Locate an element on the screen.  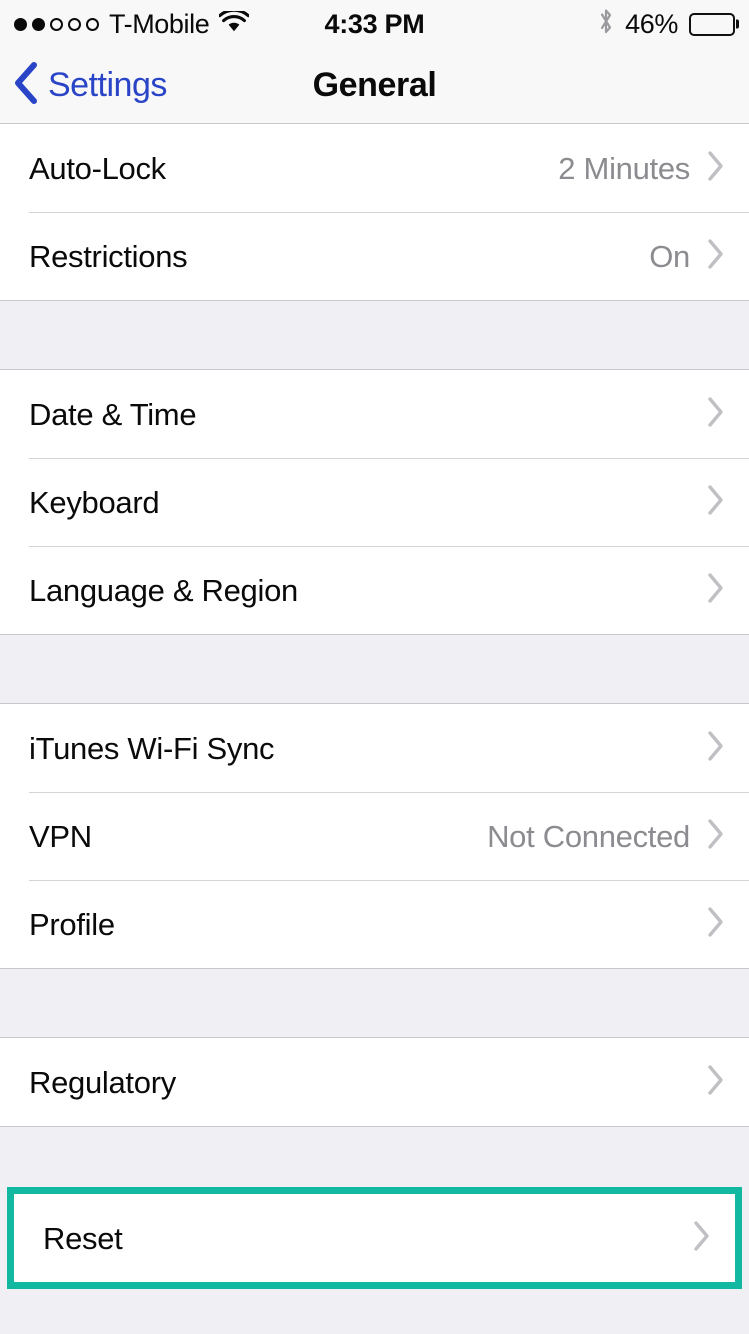
back-button-label: Settings is located at coordinates (107, 85).